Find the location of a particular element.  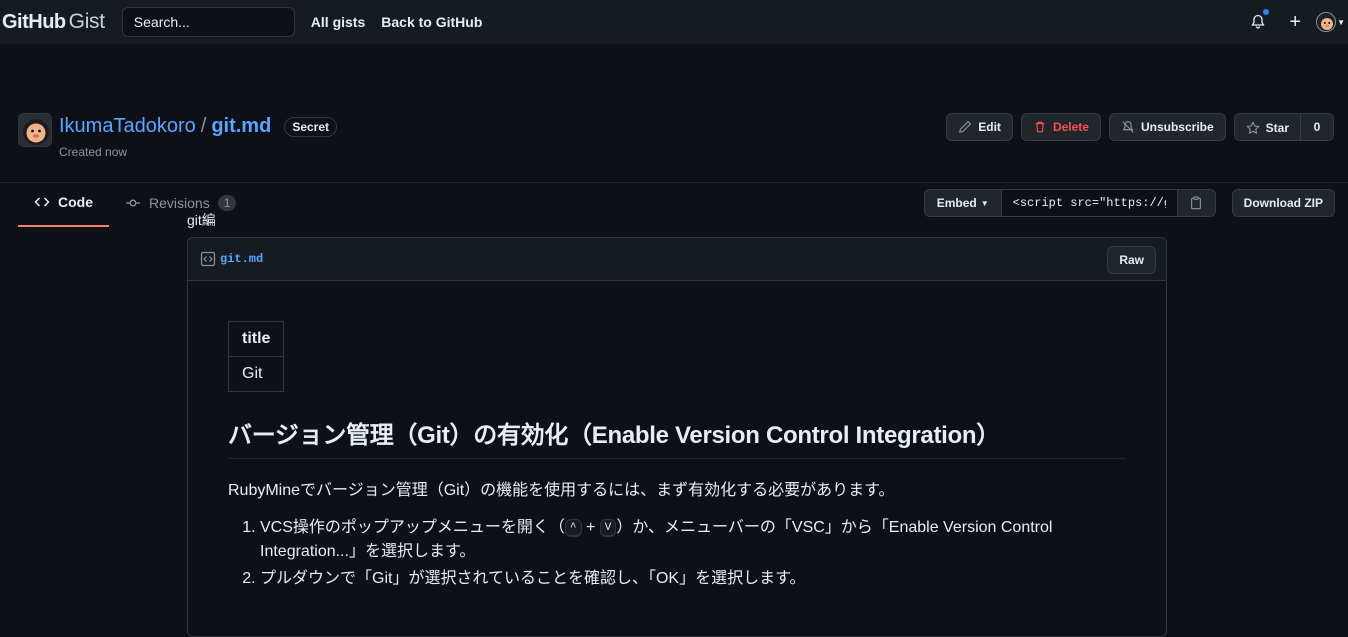

github-gist-logo: GitHub Gist is located at coordinates (53, 22).